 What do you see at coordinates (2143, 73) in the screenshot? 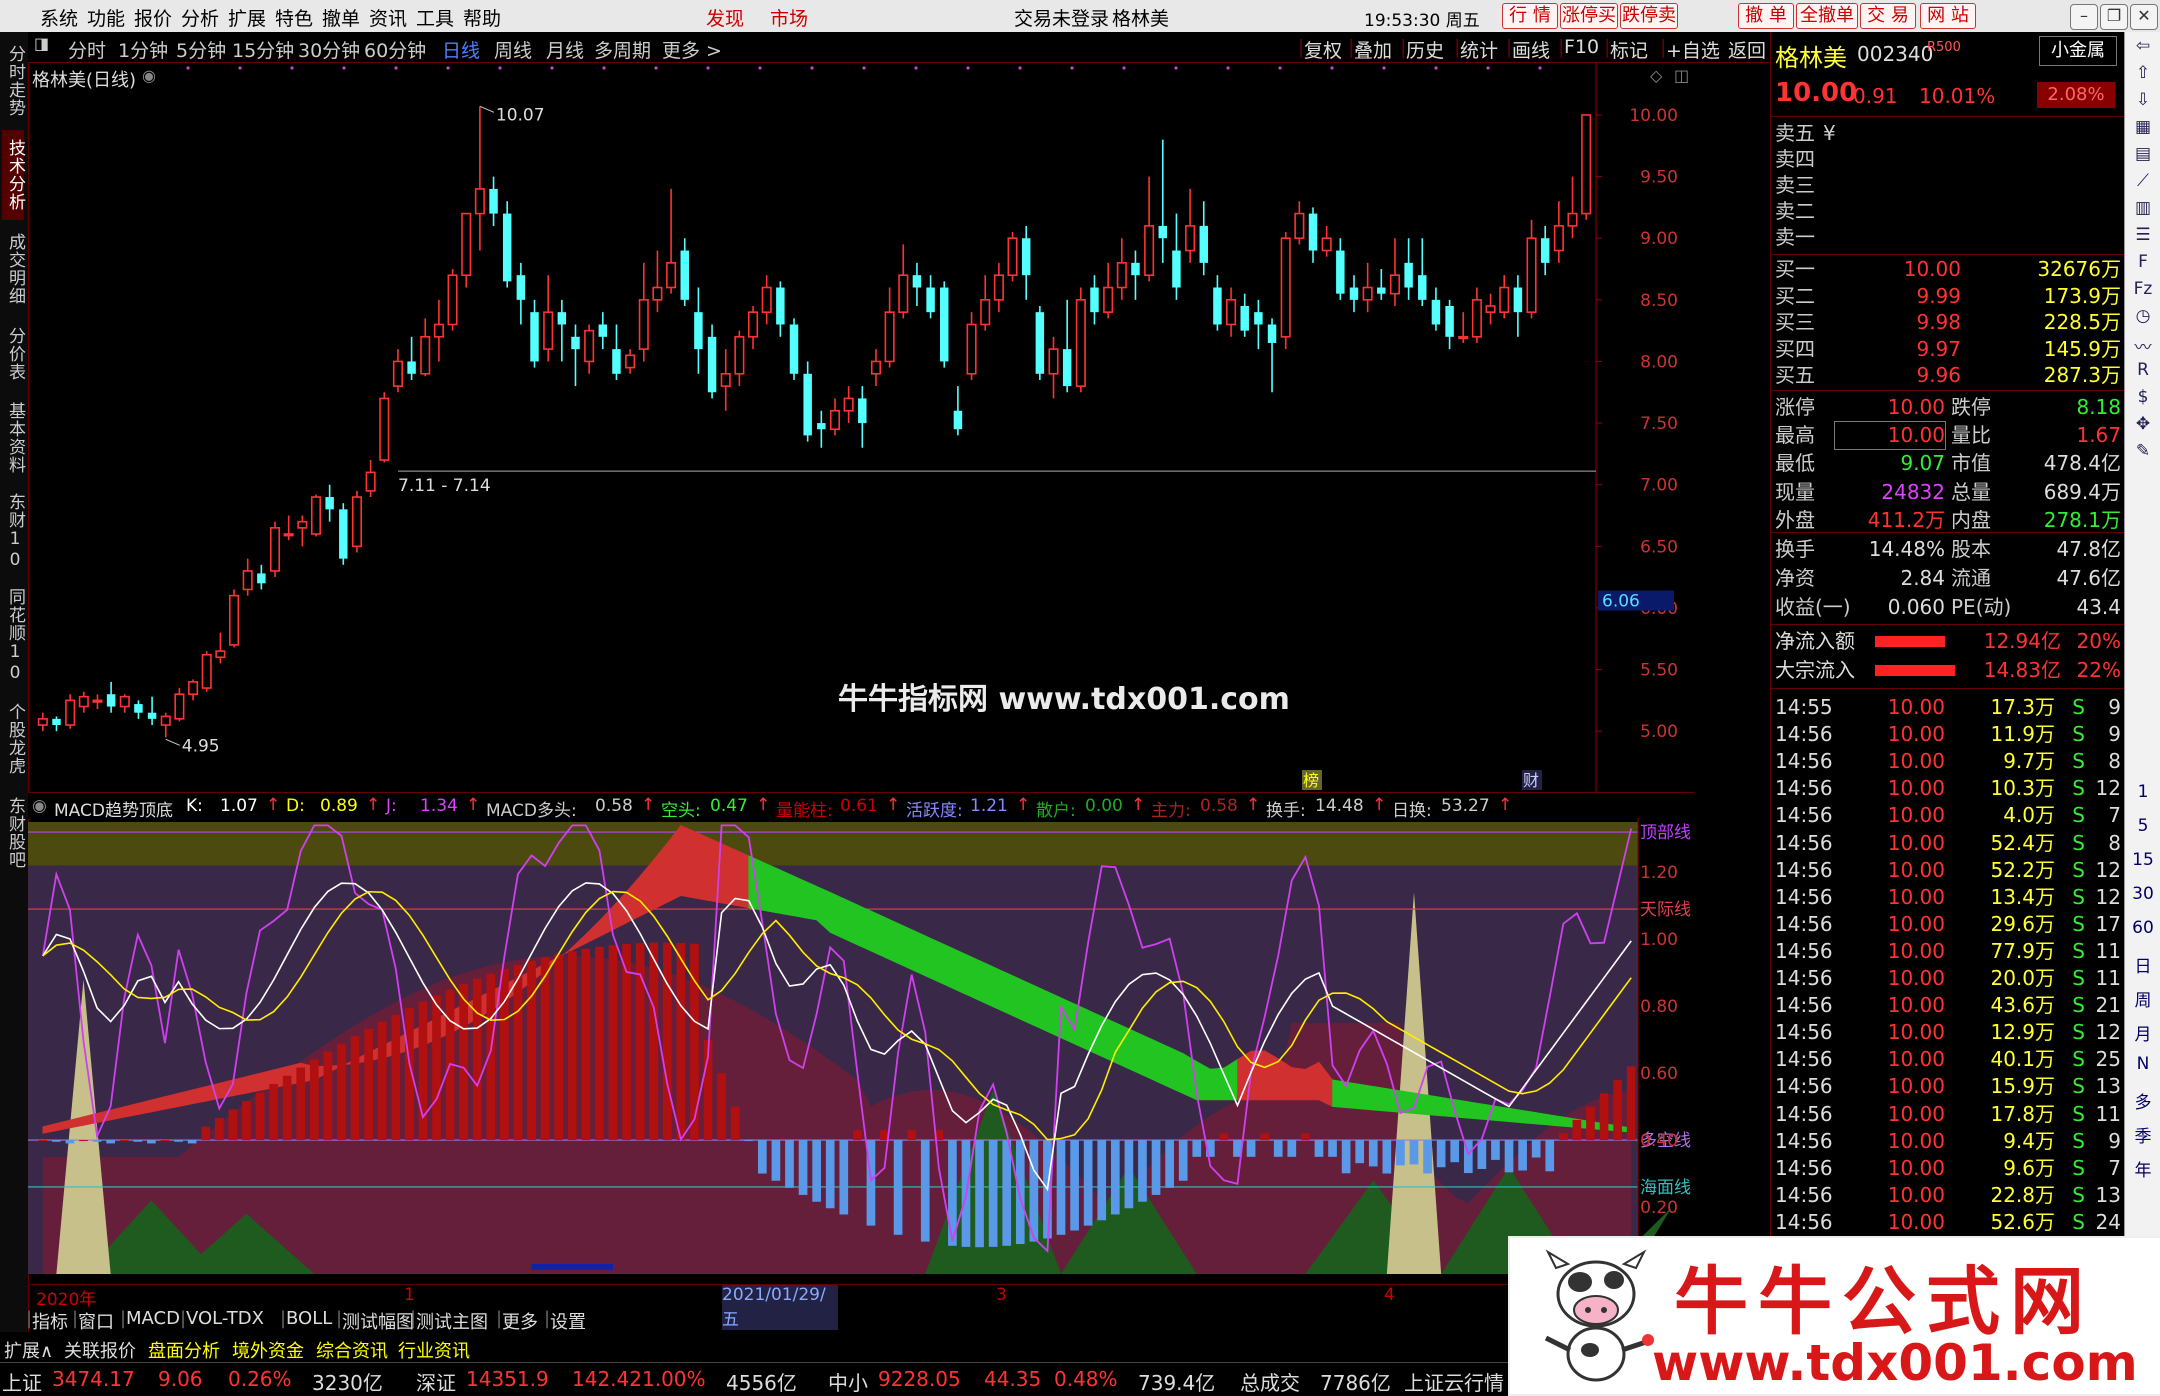
I see `up-icon: ⇧` at bounding box center [2143, 73].